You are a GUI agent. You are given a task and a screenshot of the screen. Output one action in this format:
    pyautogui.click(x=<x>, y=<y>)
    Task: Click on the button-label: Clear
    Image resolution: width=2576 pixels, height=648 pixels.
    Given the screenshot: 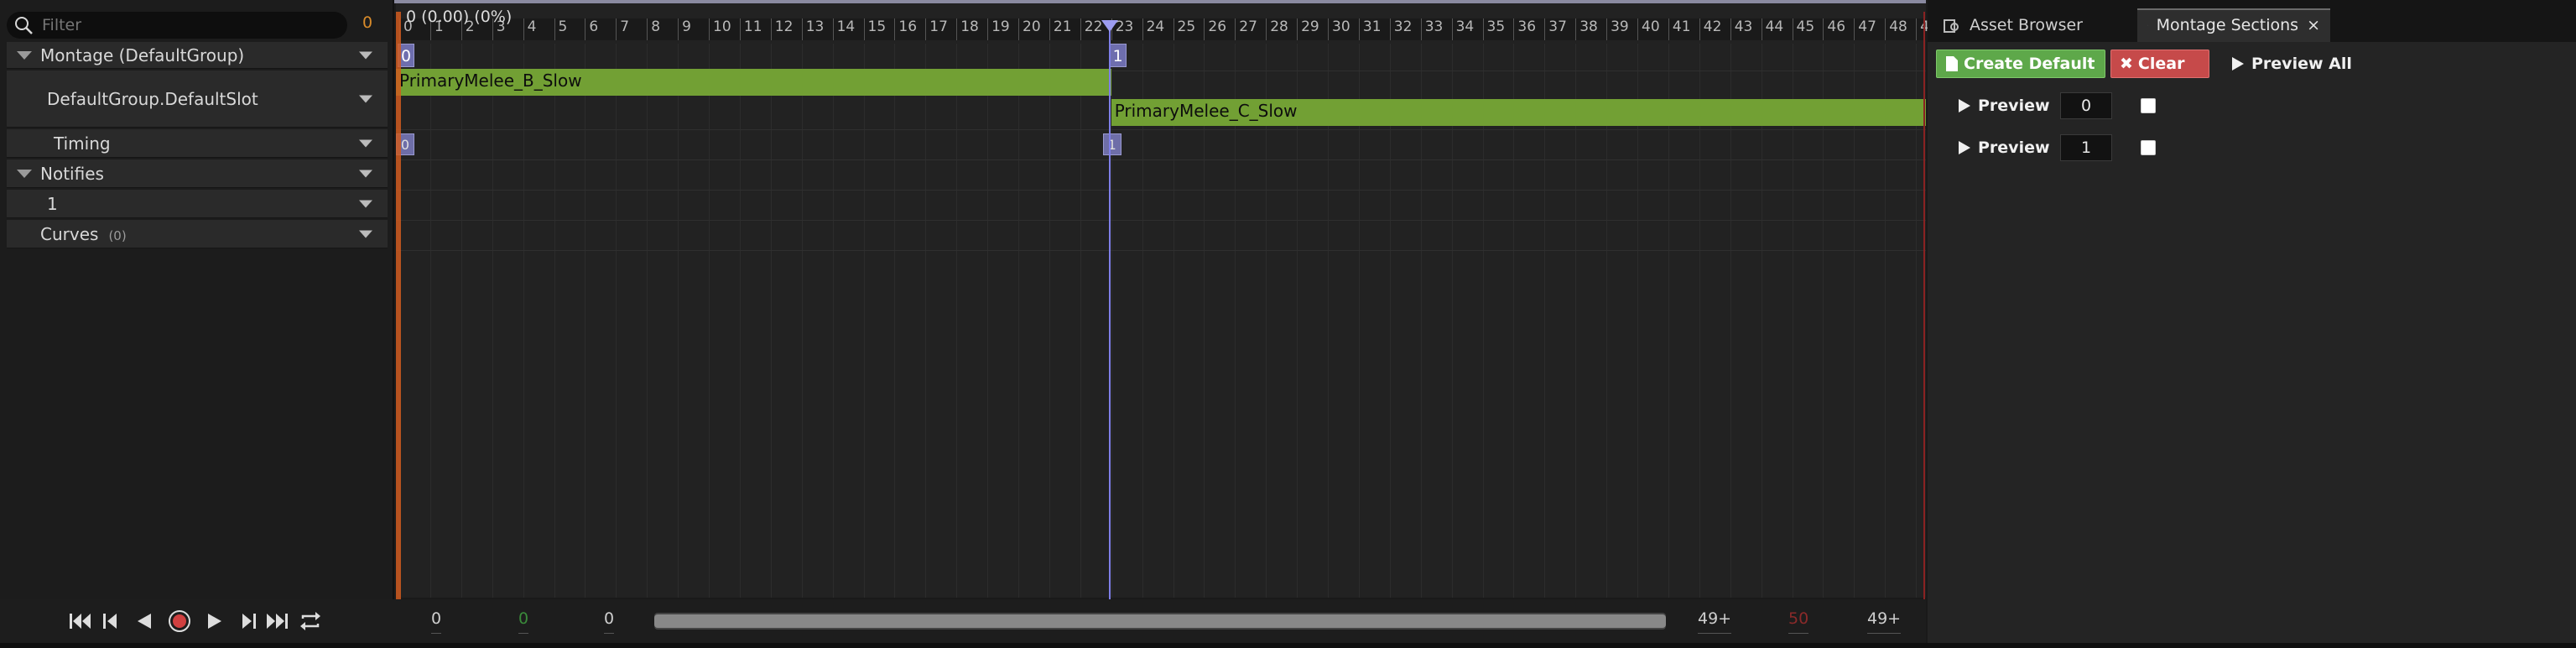 What is the action you would take?
    pyautogui.click(x=2161, y=64)
    